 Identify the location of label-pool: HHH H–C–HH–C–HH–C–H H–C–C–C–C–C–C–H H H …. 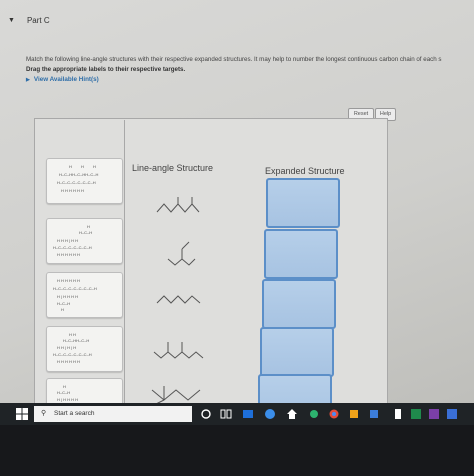
(80, 272).